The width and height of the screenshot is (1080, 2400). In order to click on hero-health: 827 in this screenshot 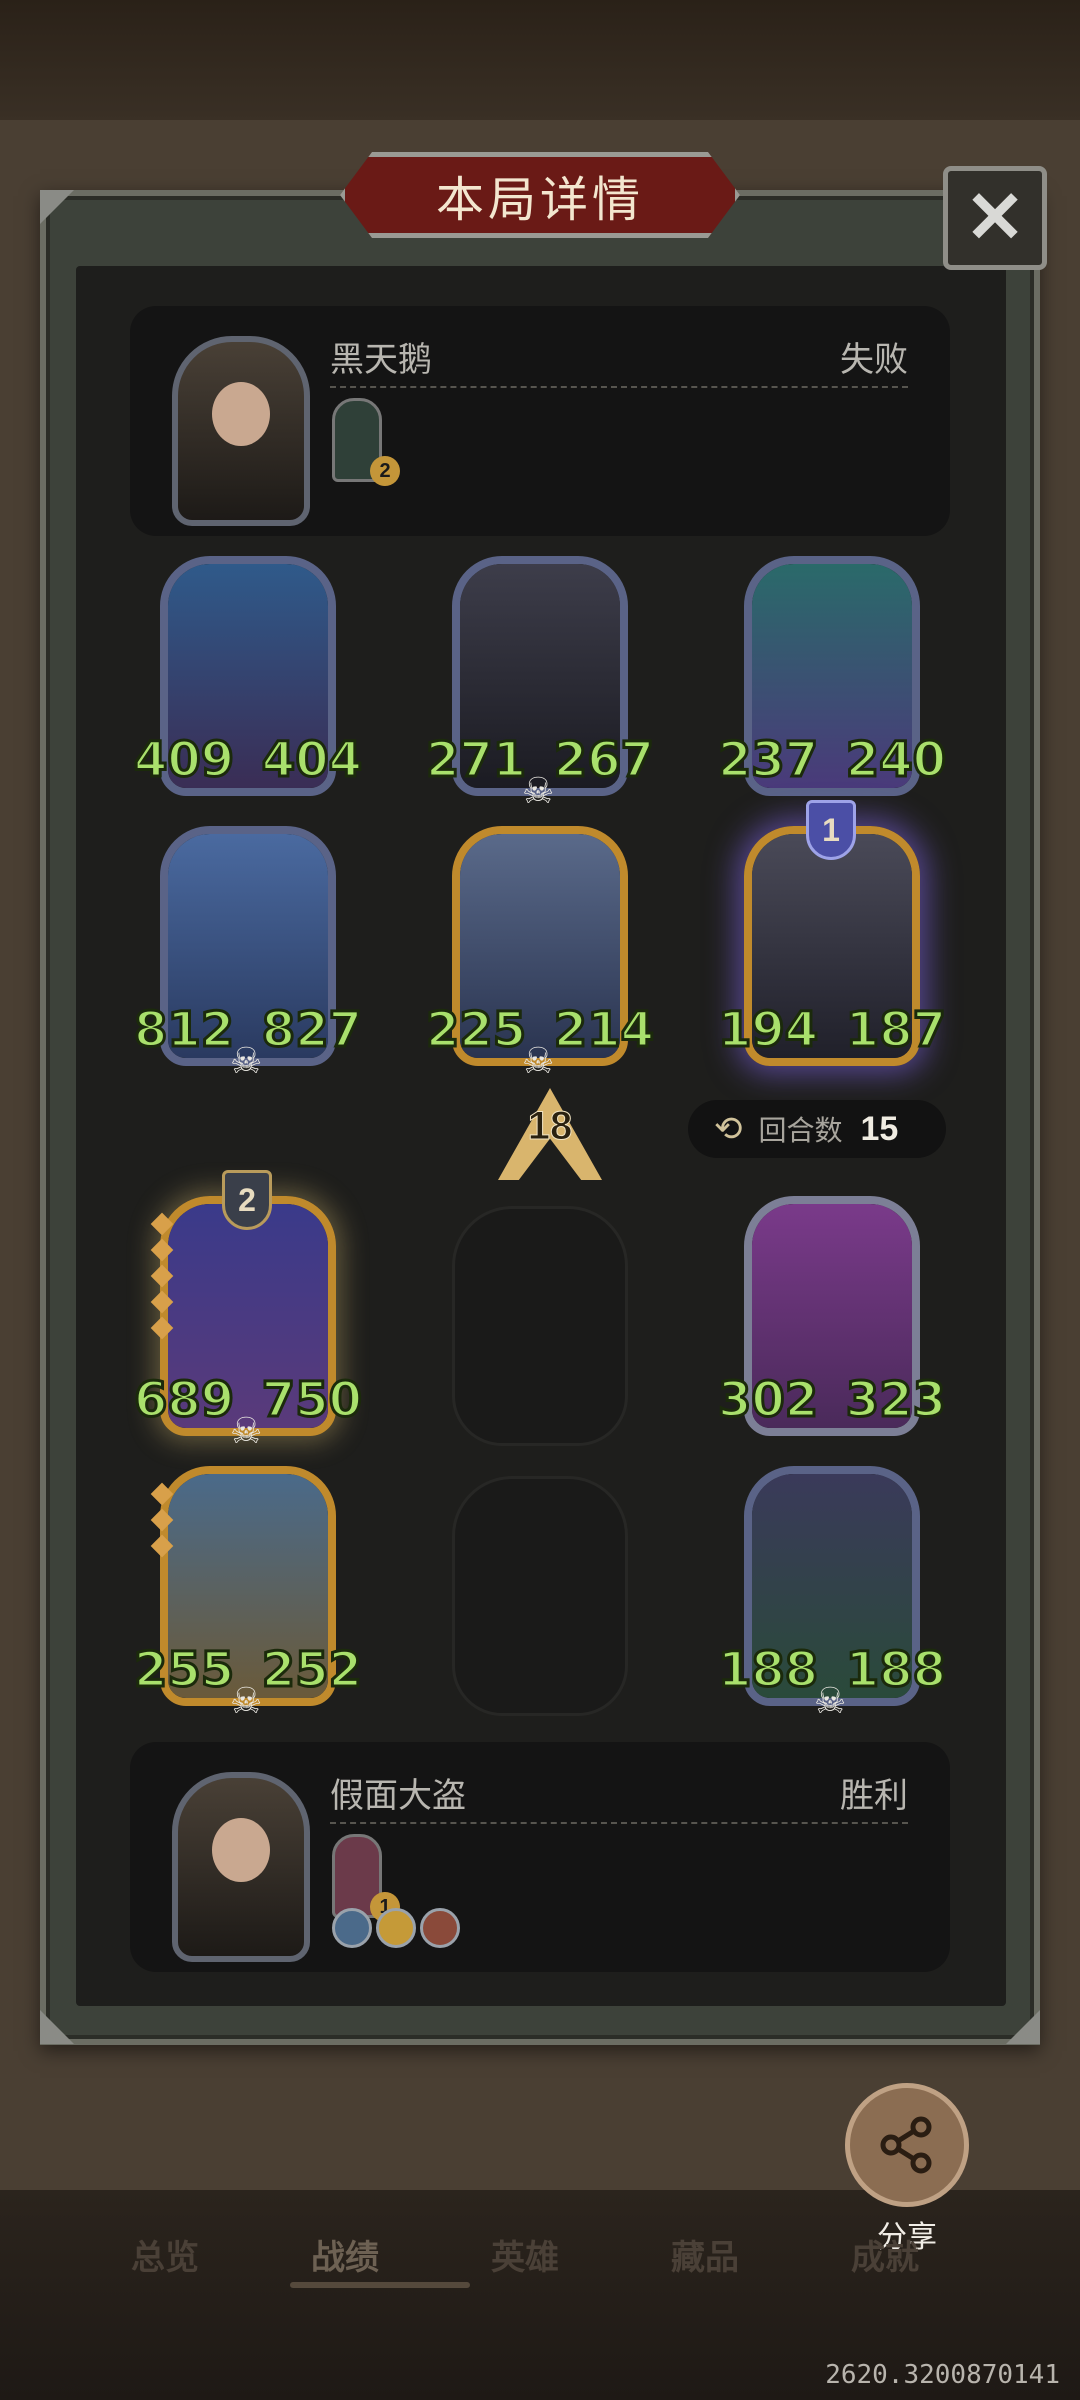, I will do `click(311, 1030)`.